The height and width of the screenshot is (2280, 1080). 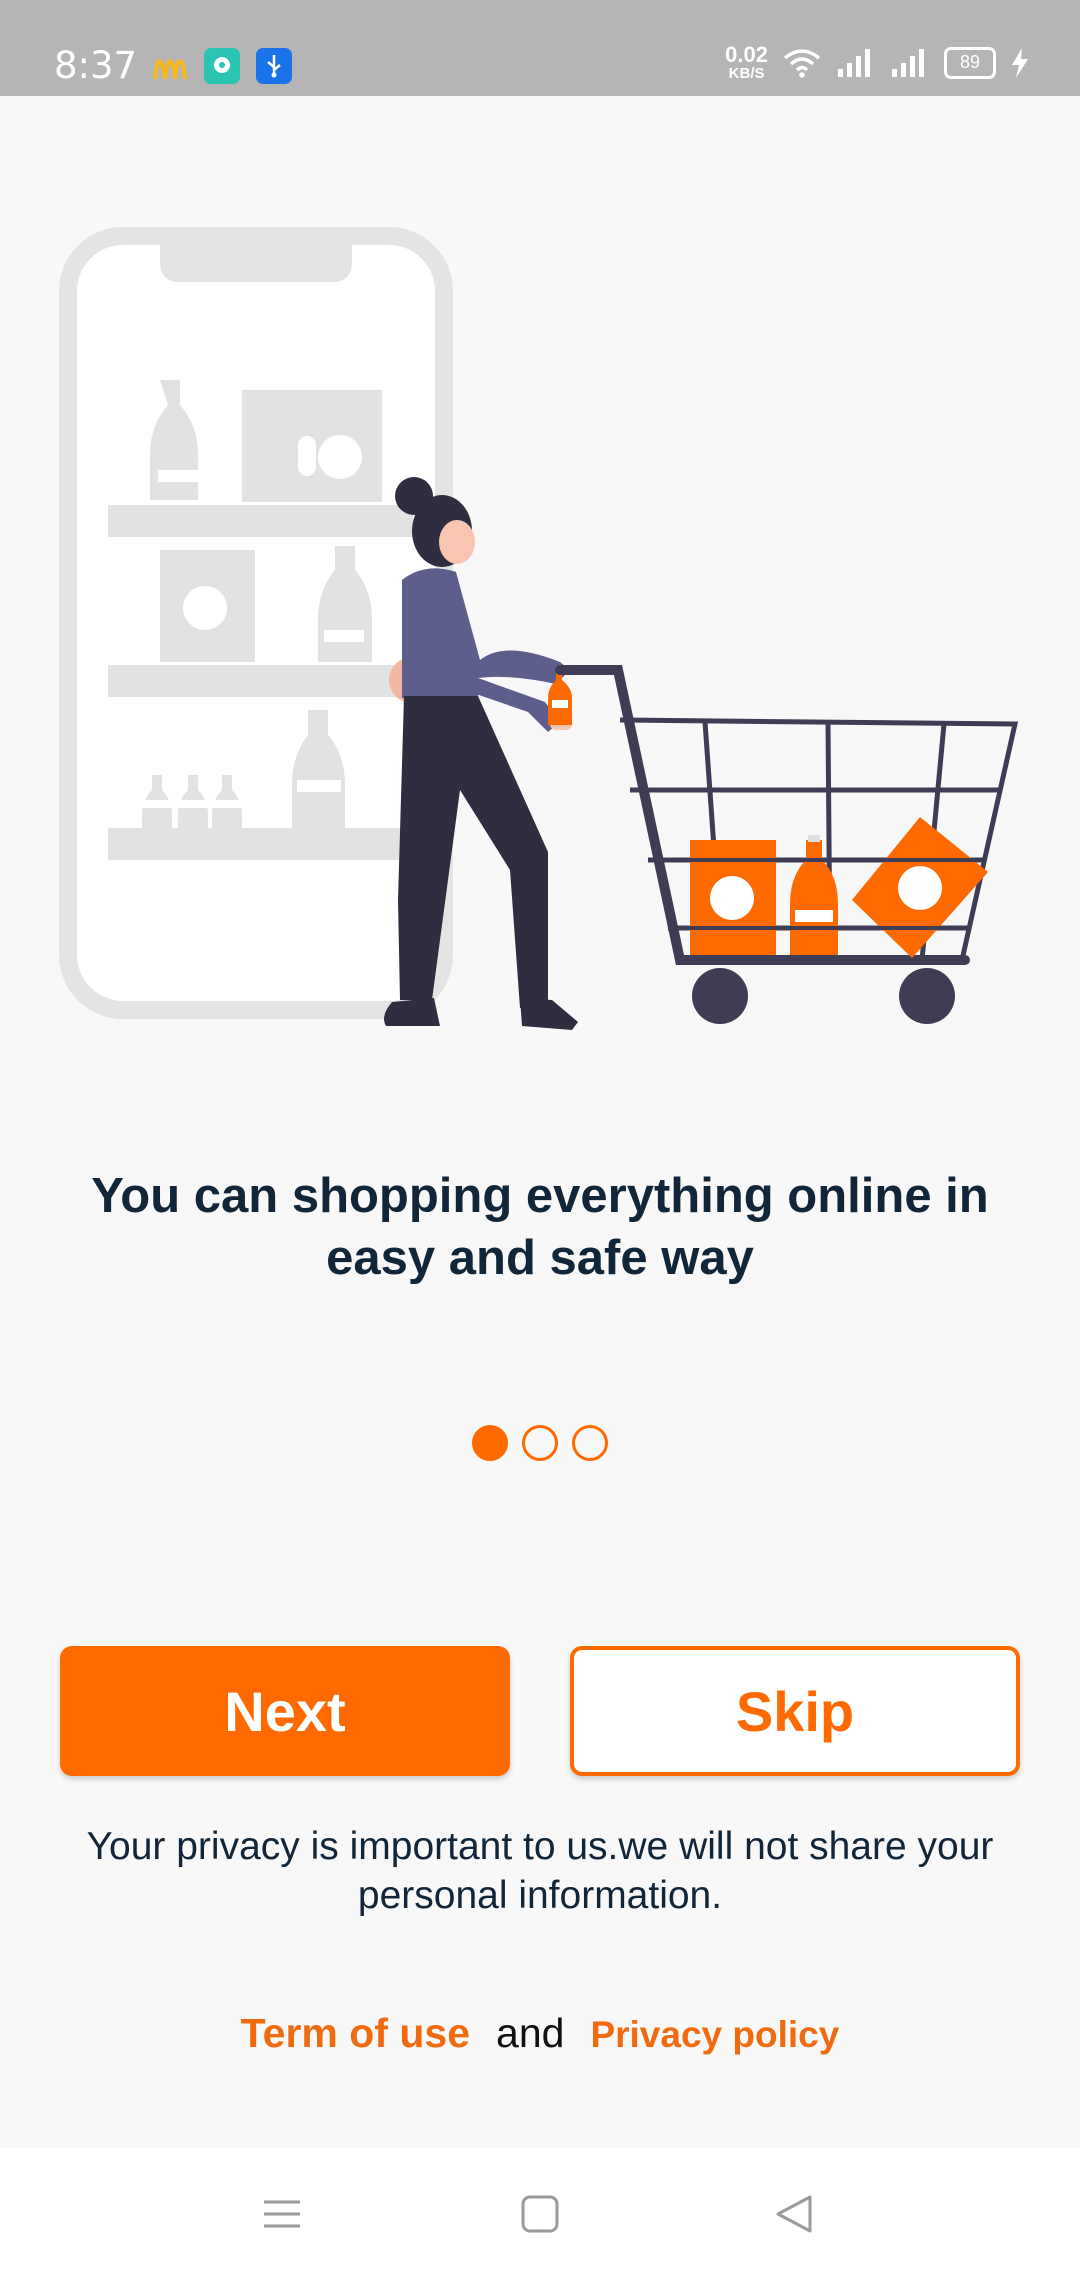 I want to click on signal-icon-sim2, so click(x=908, y=62).